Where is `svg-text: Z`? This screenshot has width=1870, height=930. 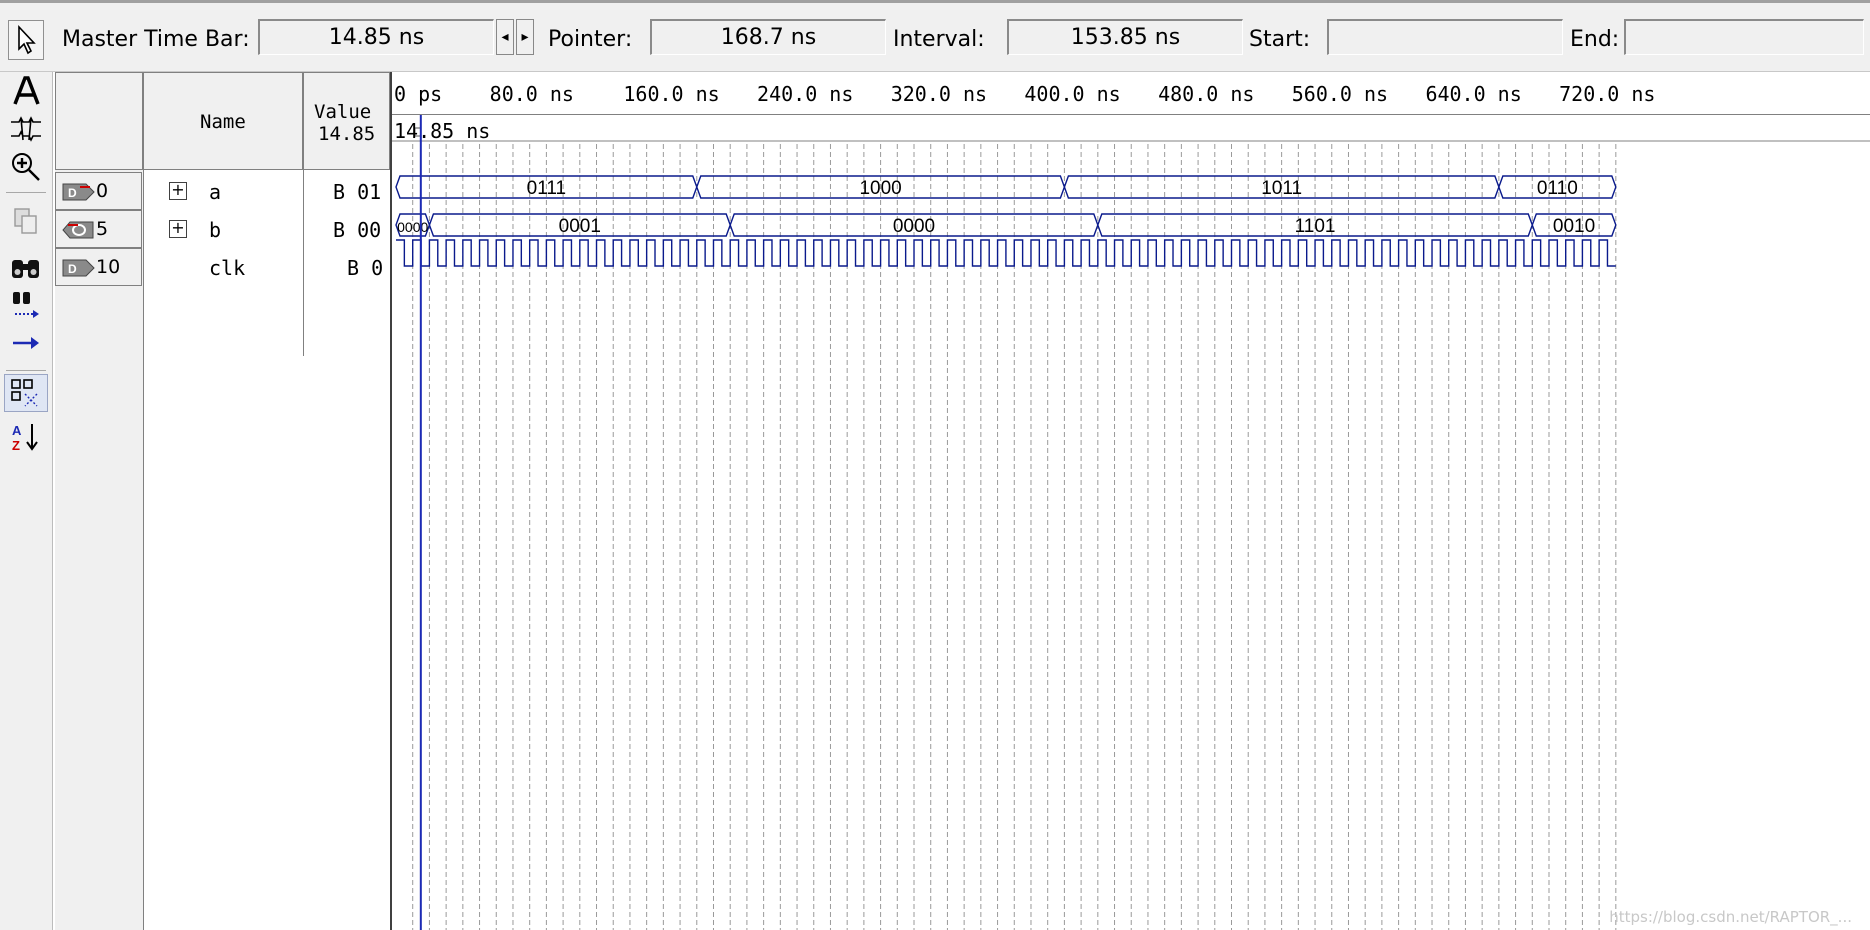 svg-text: Z is located at coordinates (16, 445).